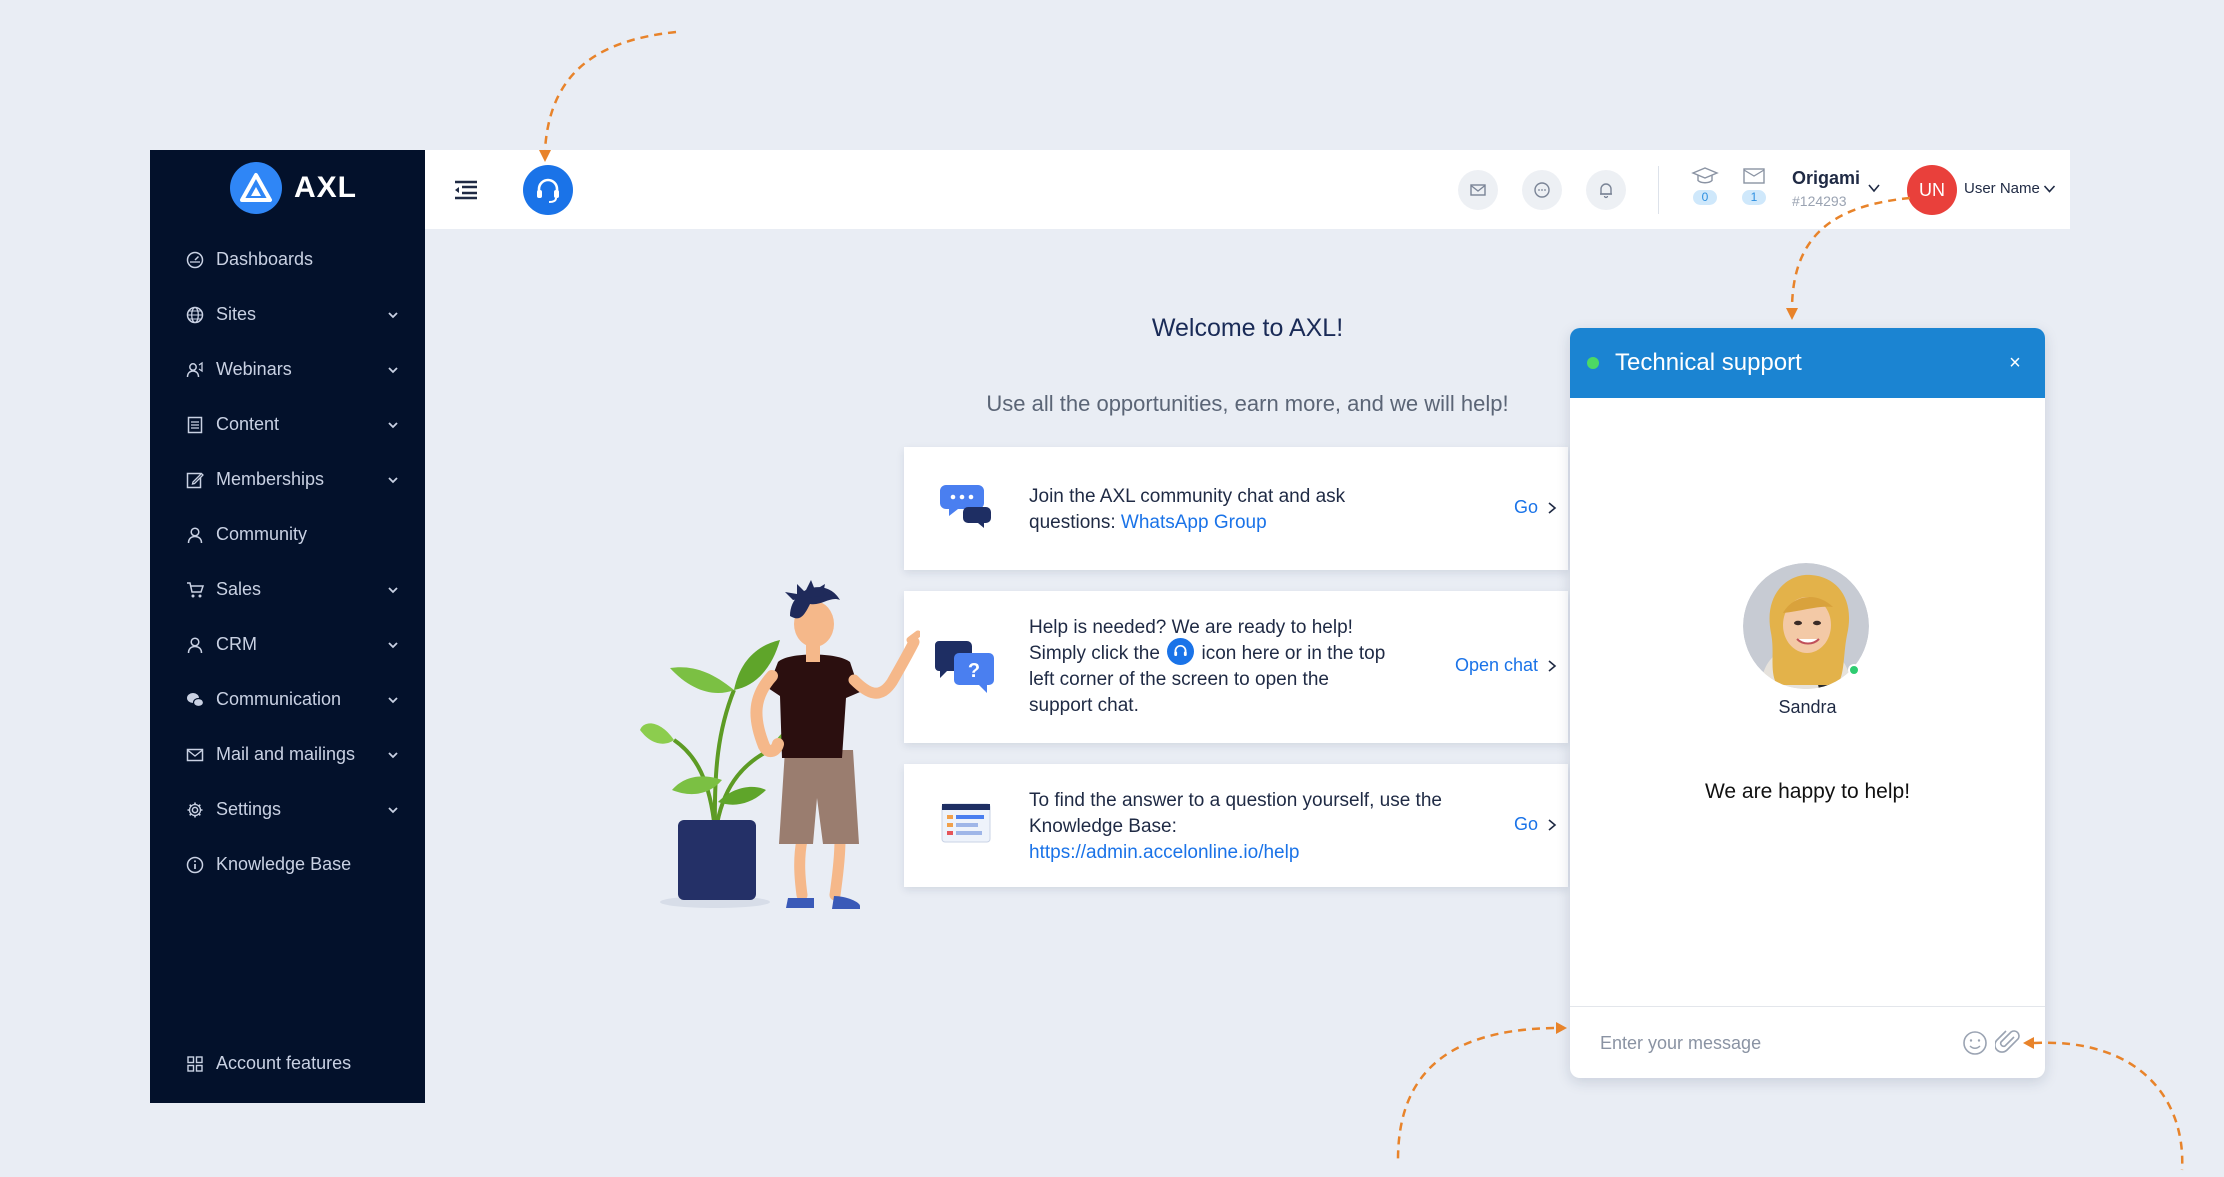 Image resolution: width=2224 pixels, height=1177 pixels. I want to click on knowledge-base-icon, so click(966, 823).